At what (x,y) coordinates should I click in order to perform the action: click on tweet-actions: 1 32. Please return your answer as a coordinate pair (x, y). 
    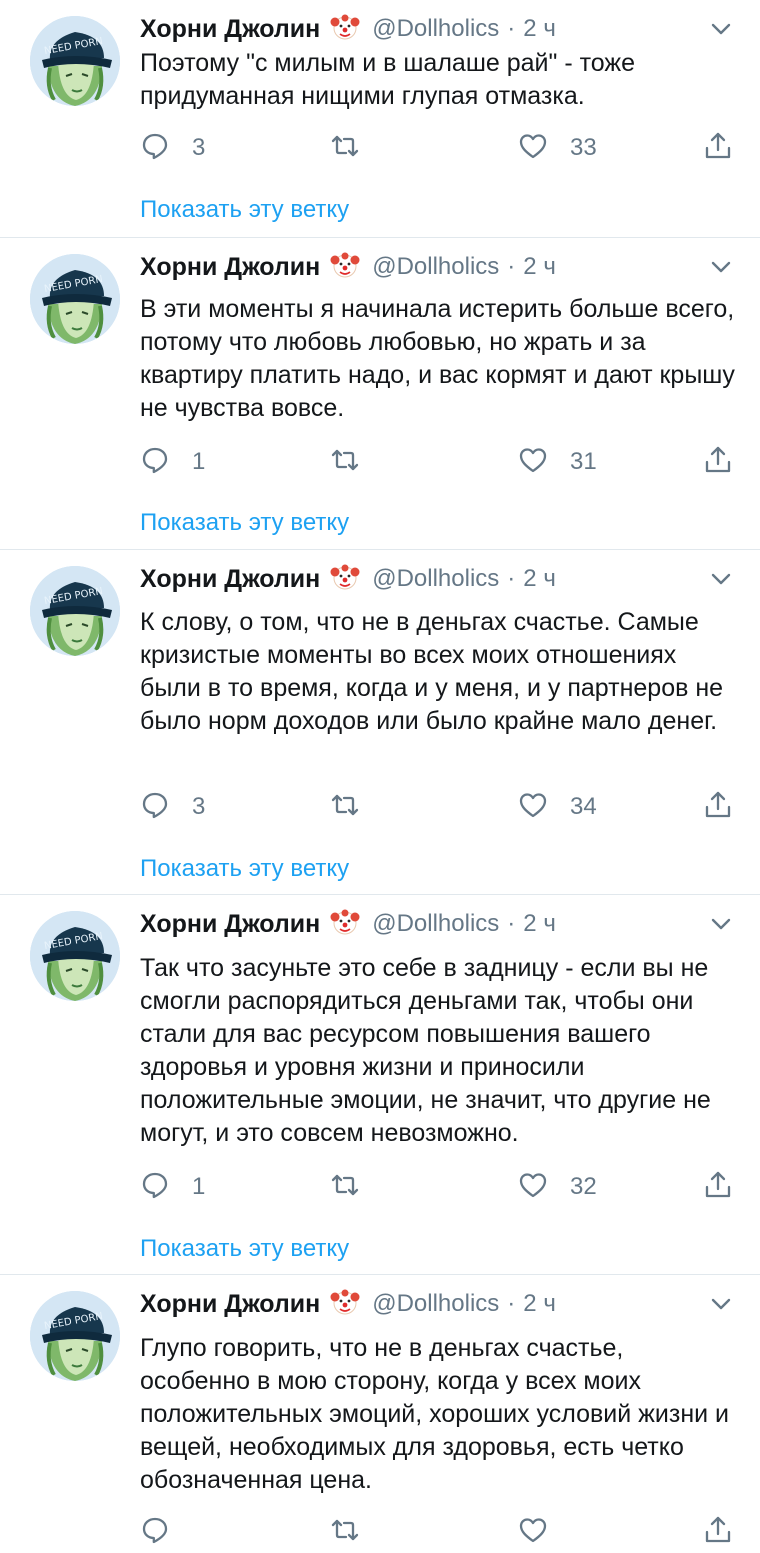
    Looking at the image, I should click on (440, 1187).